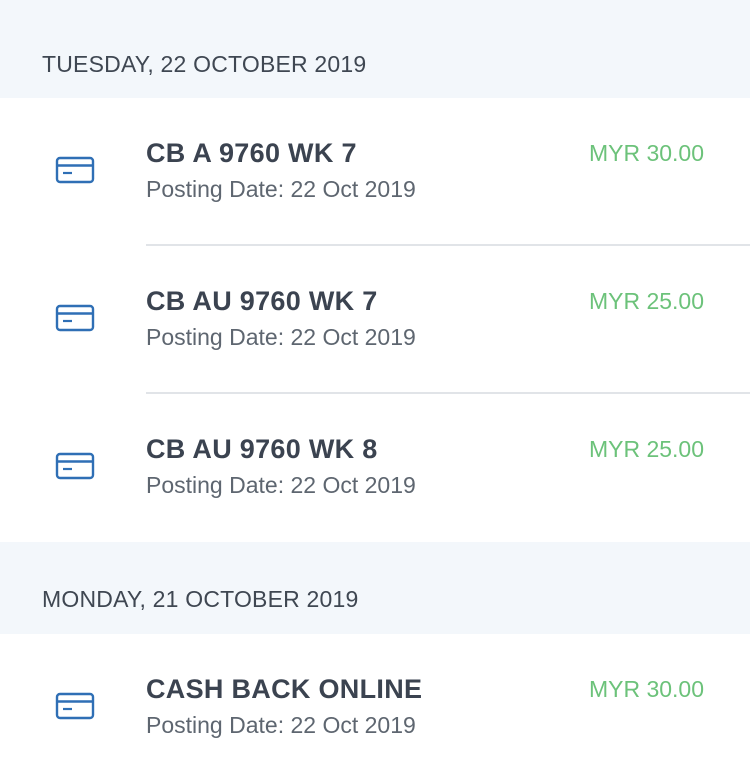 Image resolution: width=750 pixels, height=782 pixels. What do you see at coordinates (284, 689) in the screenshot?
I see `transaction-title: CASH BACK ONLINE` at bounding box center [284, 689].